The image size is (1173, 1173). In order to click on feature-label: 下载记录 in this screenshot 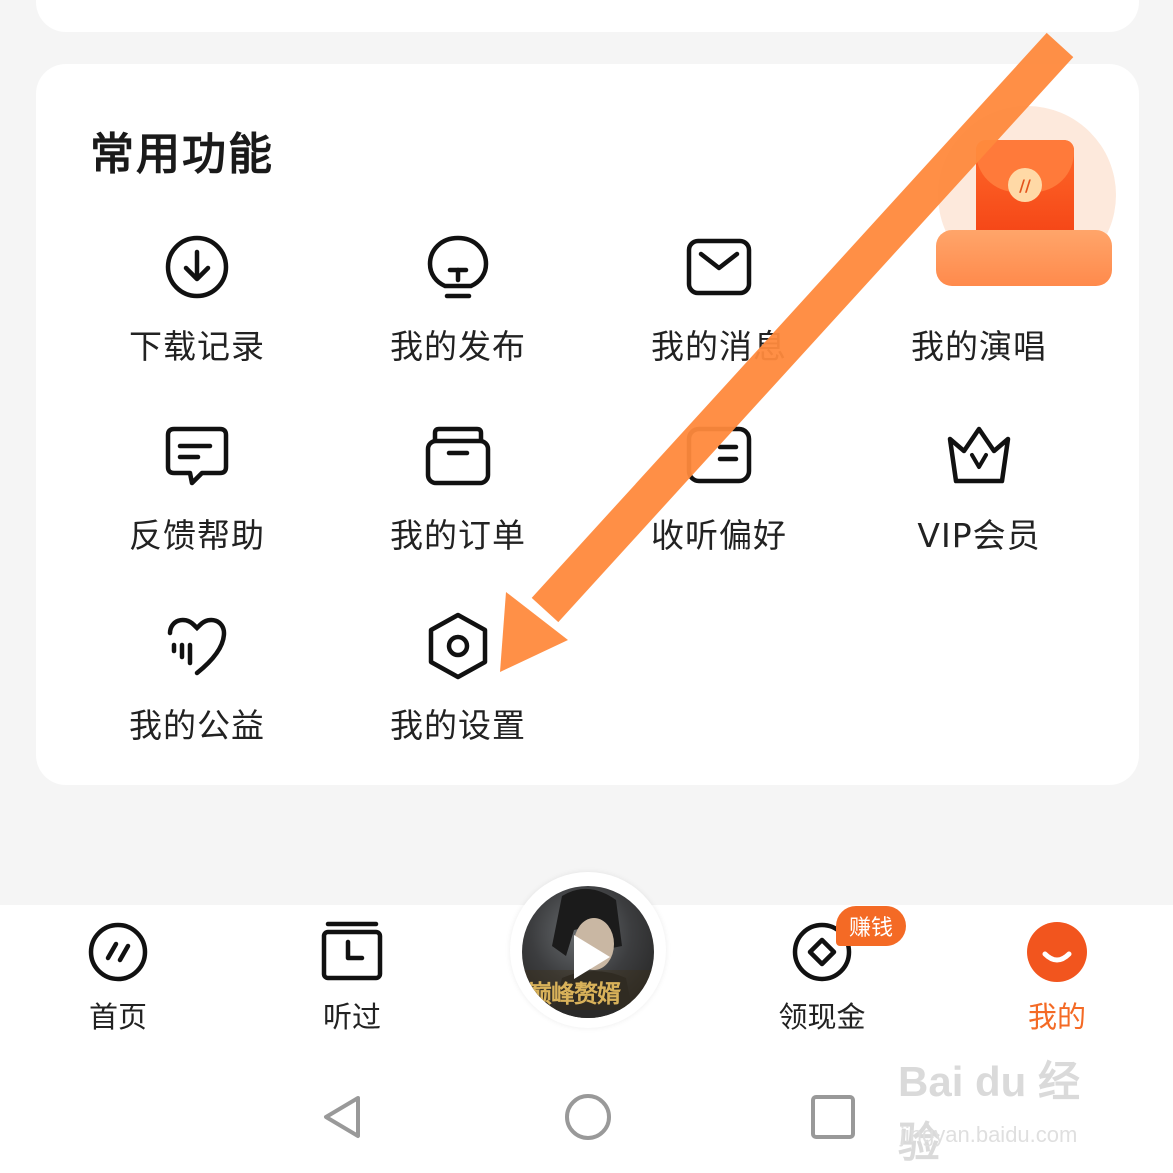, I will do `click(197, 346)`.